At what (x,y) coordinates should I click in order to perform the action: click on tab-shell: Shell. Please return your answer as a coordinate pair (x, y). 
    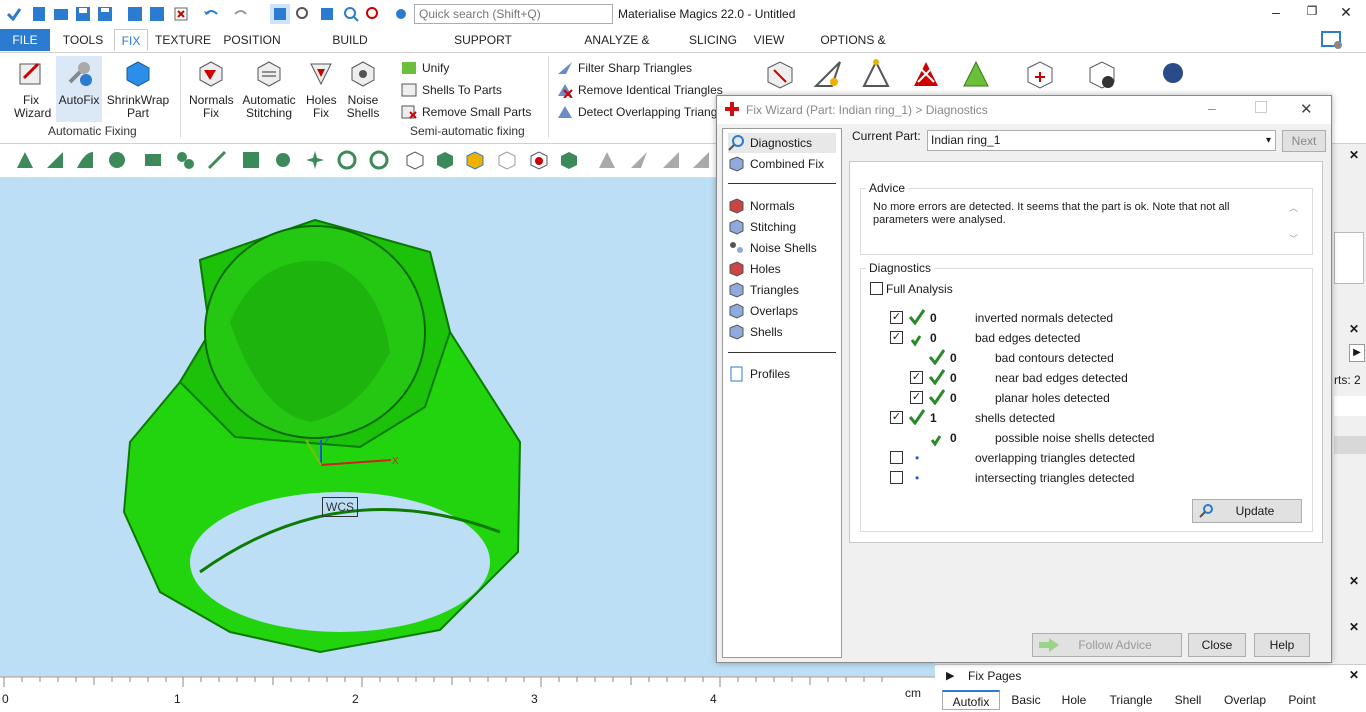
    Looking at the image, I should click on (1188, 700).